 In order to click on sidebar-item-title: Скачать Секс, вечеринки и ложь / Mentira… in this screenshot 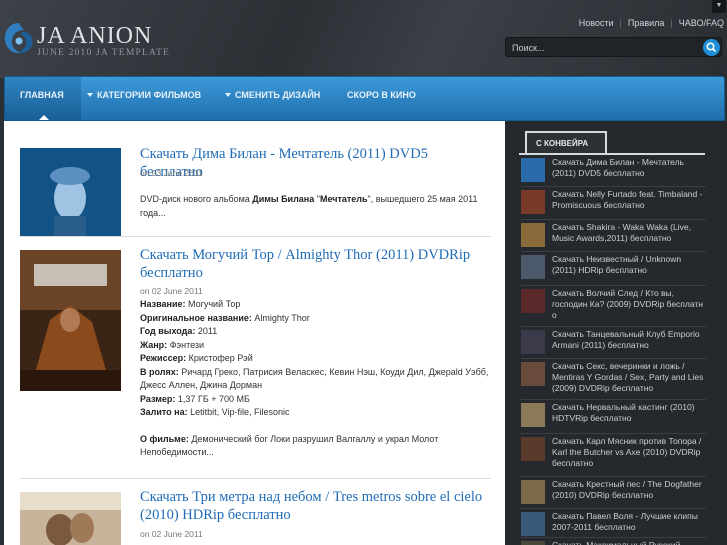, I will do `click(629, 377)`.